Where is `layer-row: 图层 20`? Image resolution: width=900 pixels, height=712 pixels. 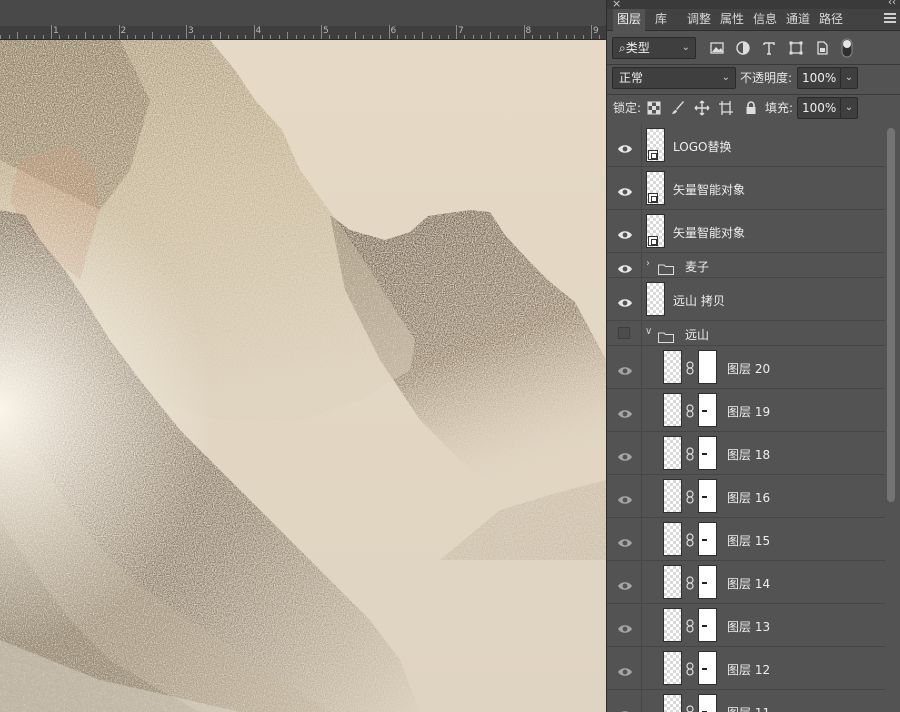
layer-row: 图层 20 is located at coordinates (746, 367).